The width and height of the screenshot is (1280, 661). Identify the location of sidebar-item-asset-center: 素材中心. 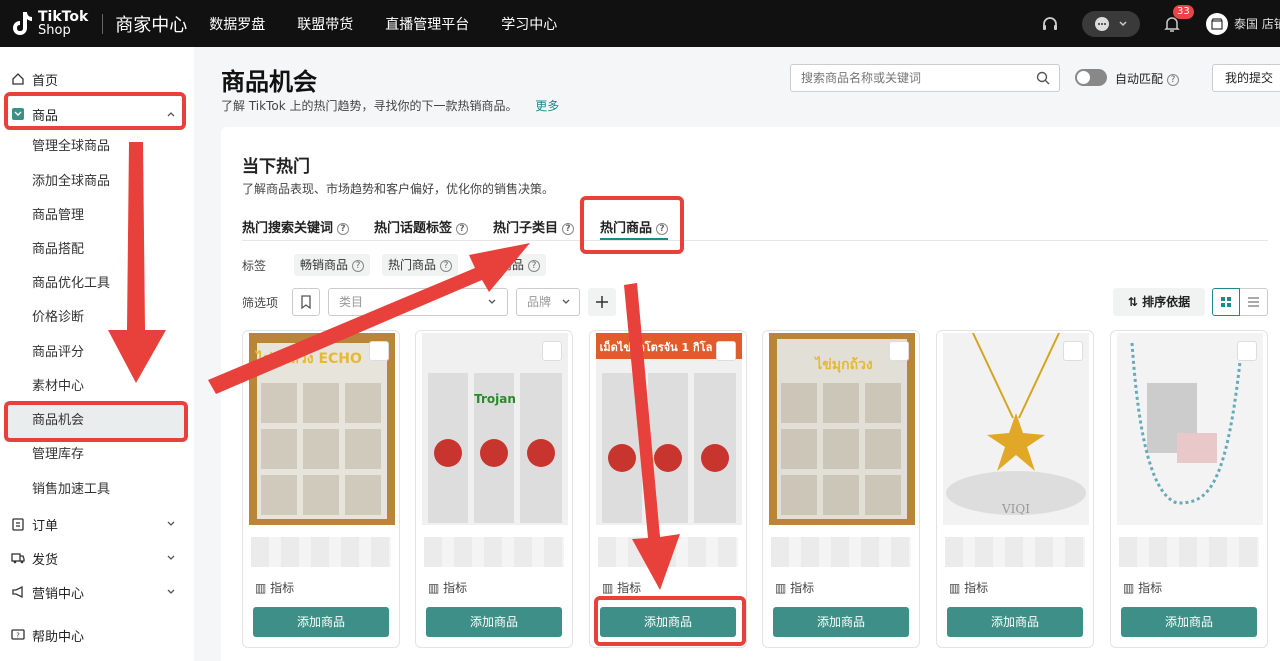
(58, 387).